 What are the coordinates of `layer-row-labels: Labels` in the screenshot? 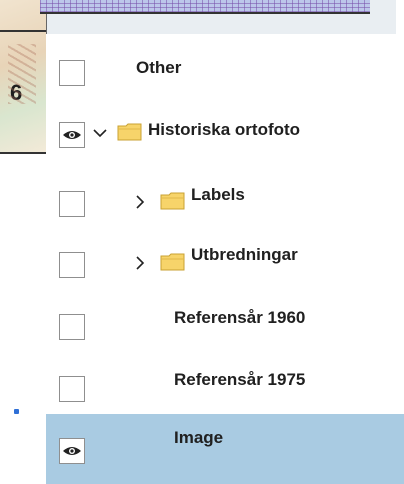 It's located at (225, 193).